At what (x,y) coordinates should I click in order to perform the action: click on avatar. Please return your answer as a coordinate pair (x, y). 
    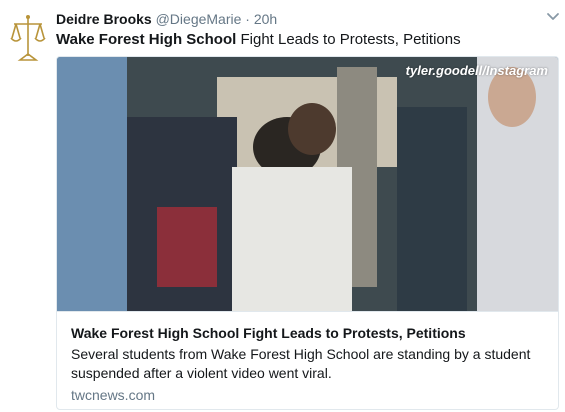
    Looking at the image, I should click on (28, 38).